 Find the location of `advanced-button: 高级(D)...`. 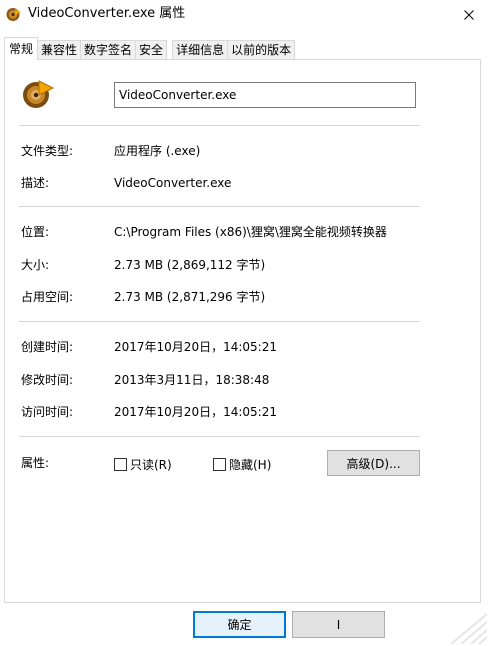

advanced-button: 高级(D)... is located at coordinates (373, 463).